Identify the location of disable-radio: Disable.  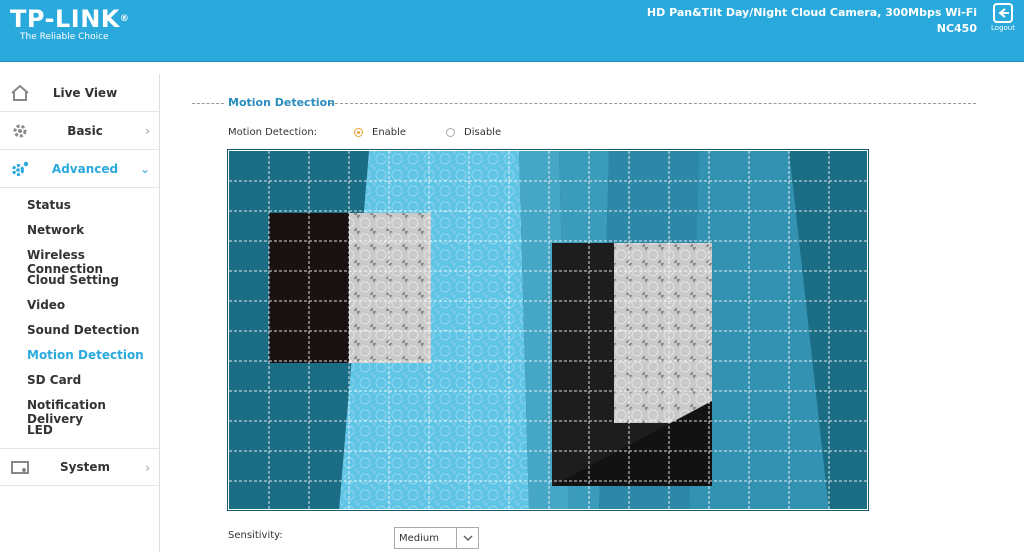
(473, 132).